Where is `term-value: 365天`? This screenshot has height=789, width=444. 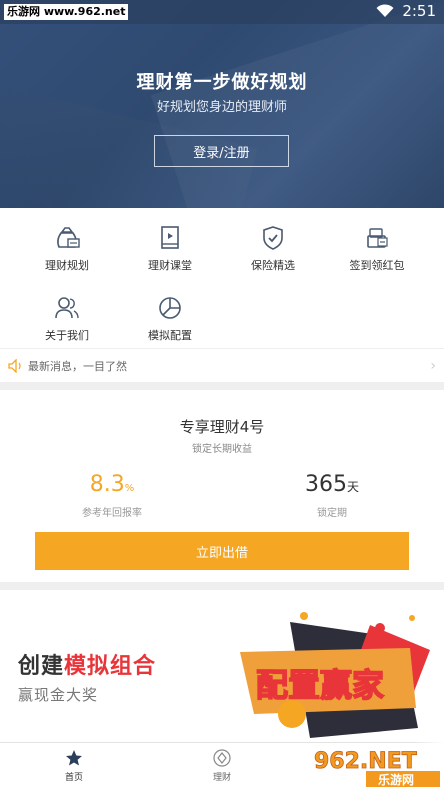 term-value: 365天 is located at coordinates (332, 484).